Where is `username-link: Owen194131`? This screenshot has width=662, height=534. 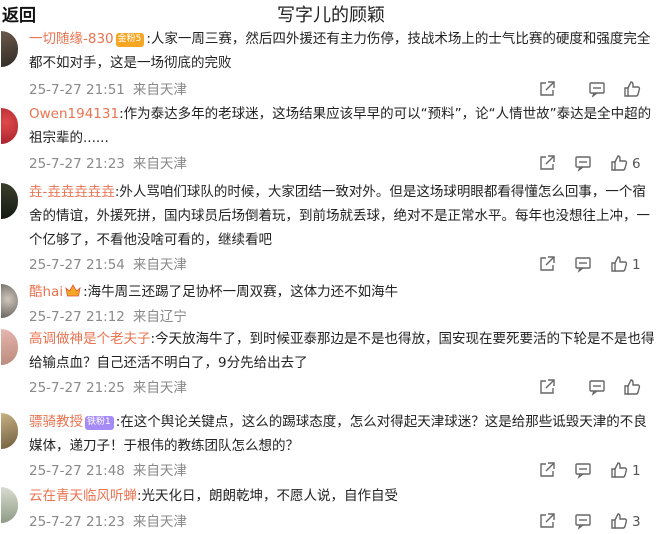 username-link: Owen194131 is located at coordinates (74, 114).